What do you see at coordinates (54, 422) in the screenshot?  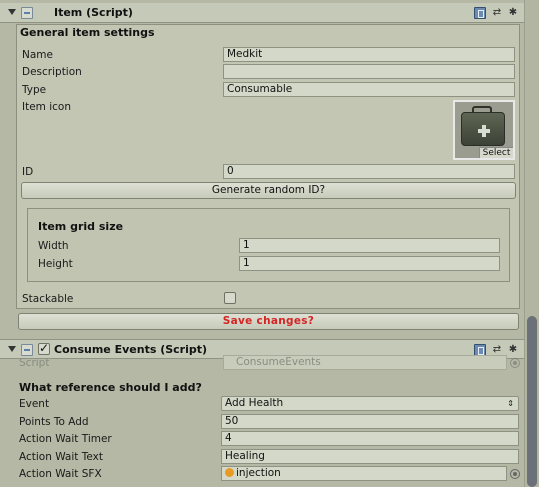 I see `points-label: Points To Add` at bounding box center [54, 422].